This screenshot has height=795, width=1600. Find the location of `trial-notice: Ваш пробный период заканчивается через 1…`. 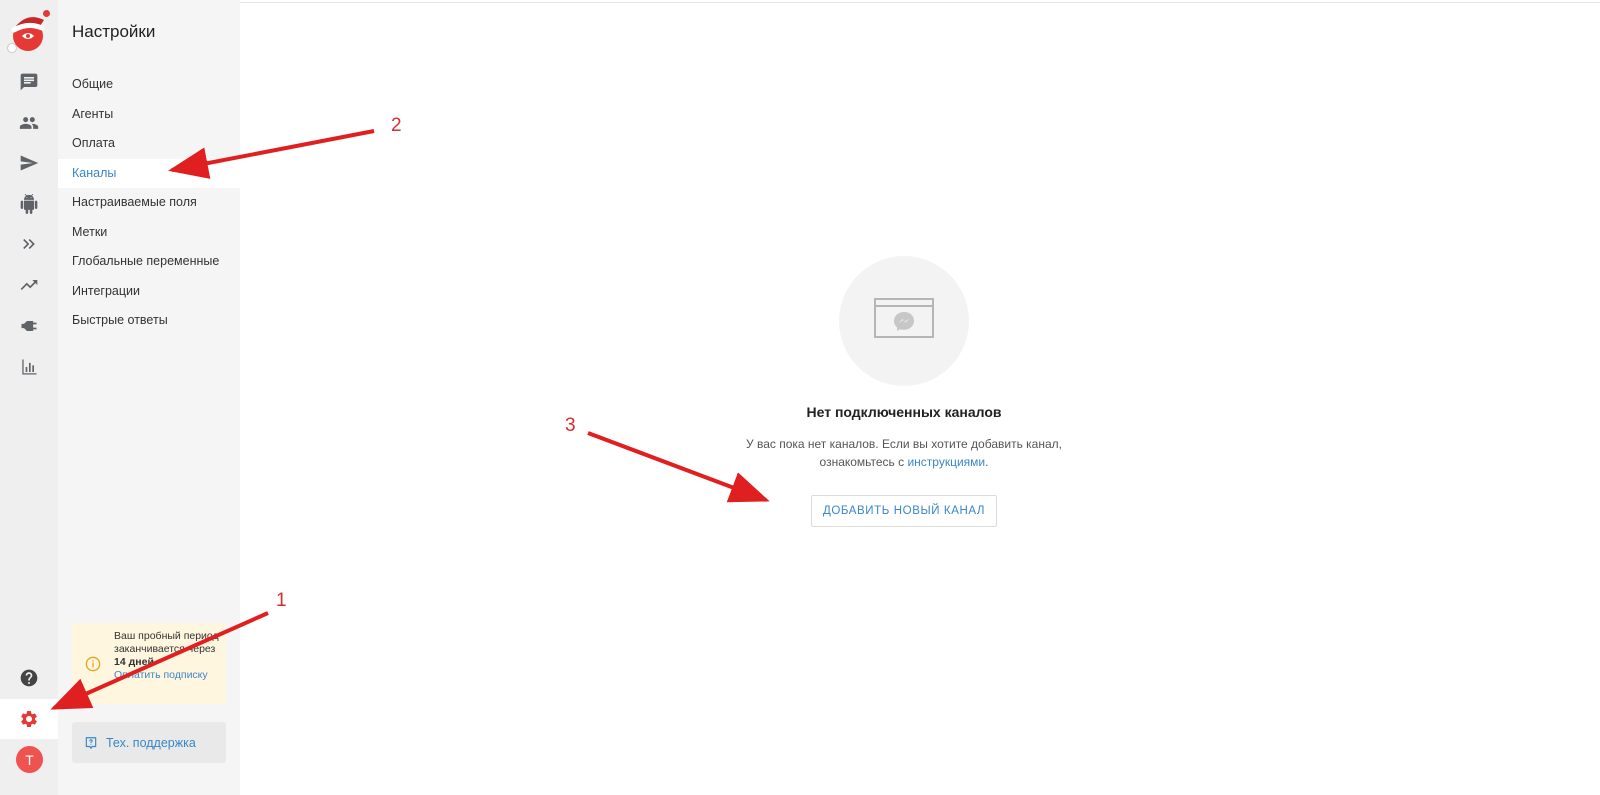

trial-notice: Ваш пробный период заканчивается через 1… is located at coordinates (149, 663).